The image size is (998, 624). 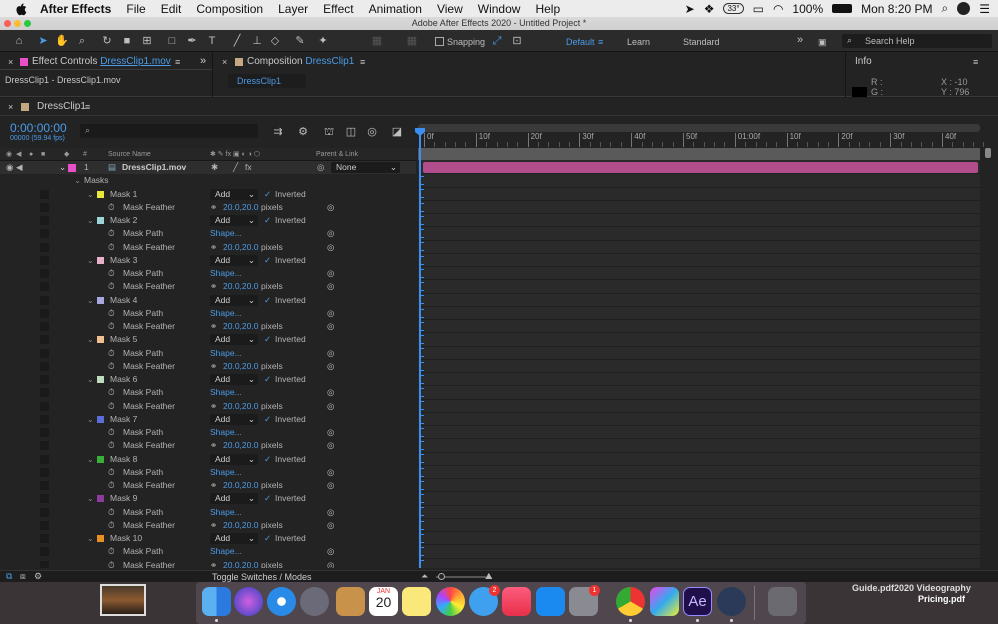 I want to click on desktop-file-label-1: Guide.pdf2020 Videography, so click(x=911, y=588).